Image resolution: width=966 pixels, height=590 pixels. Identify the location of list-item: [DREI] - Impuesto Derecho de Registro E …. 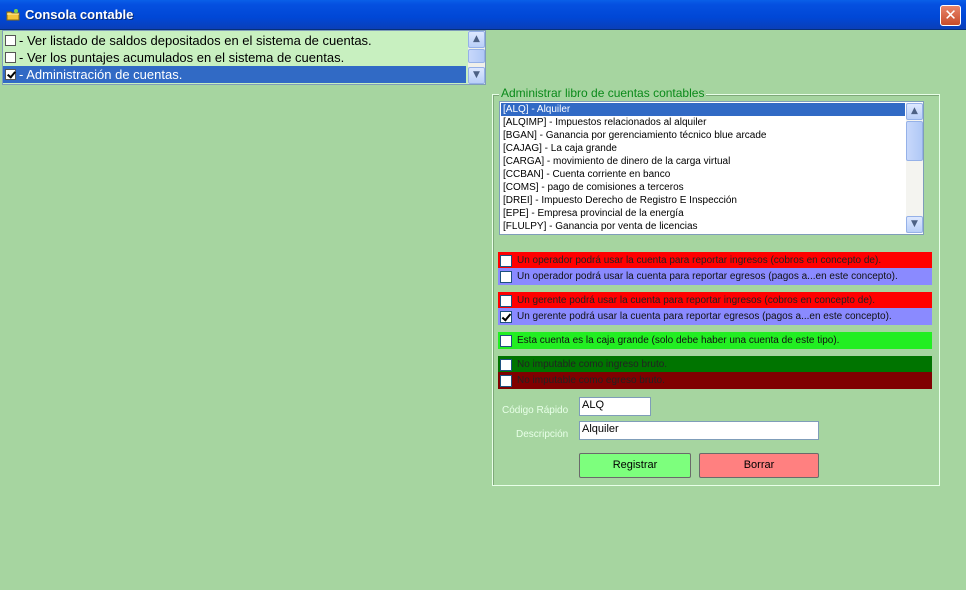
(703, 200).